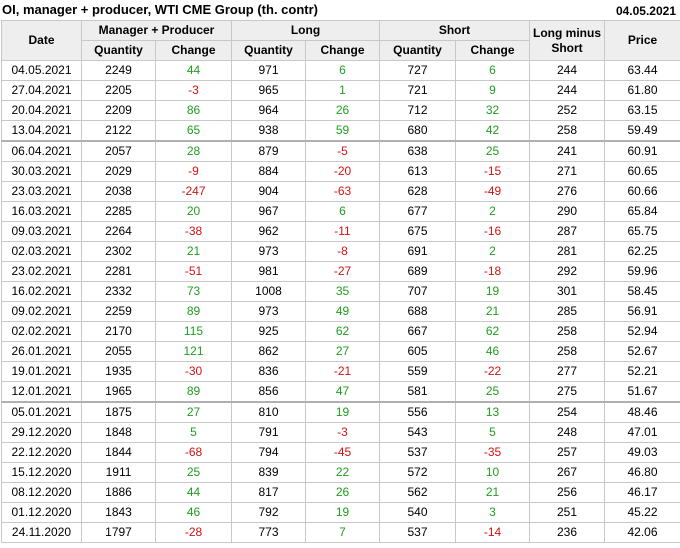 This screenshot has width=680, height=548. What do you see at coordinates (342, 351) in the screenshot?
I see `long-change-cell: 27` at bounding box center [342, 351].